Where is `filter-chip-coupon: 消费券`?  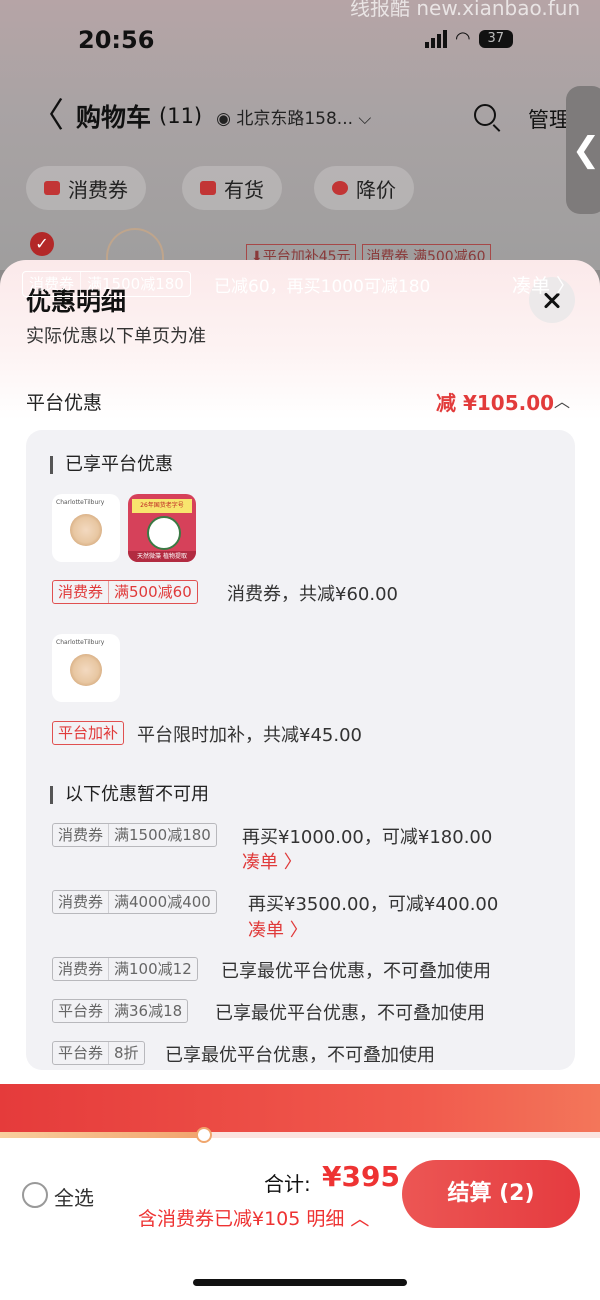
filter-chip-coupon: 消费券 is located at coordinates (86, 188).